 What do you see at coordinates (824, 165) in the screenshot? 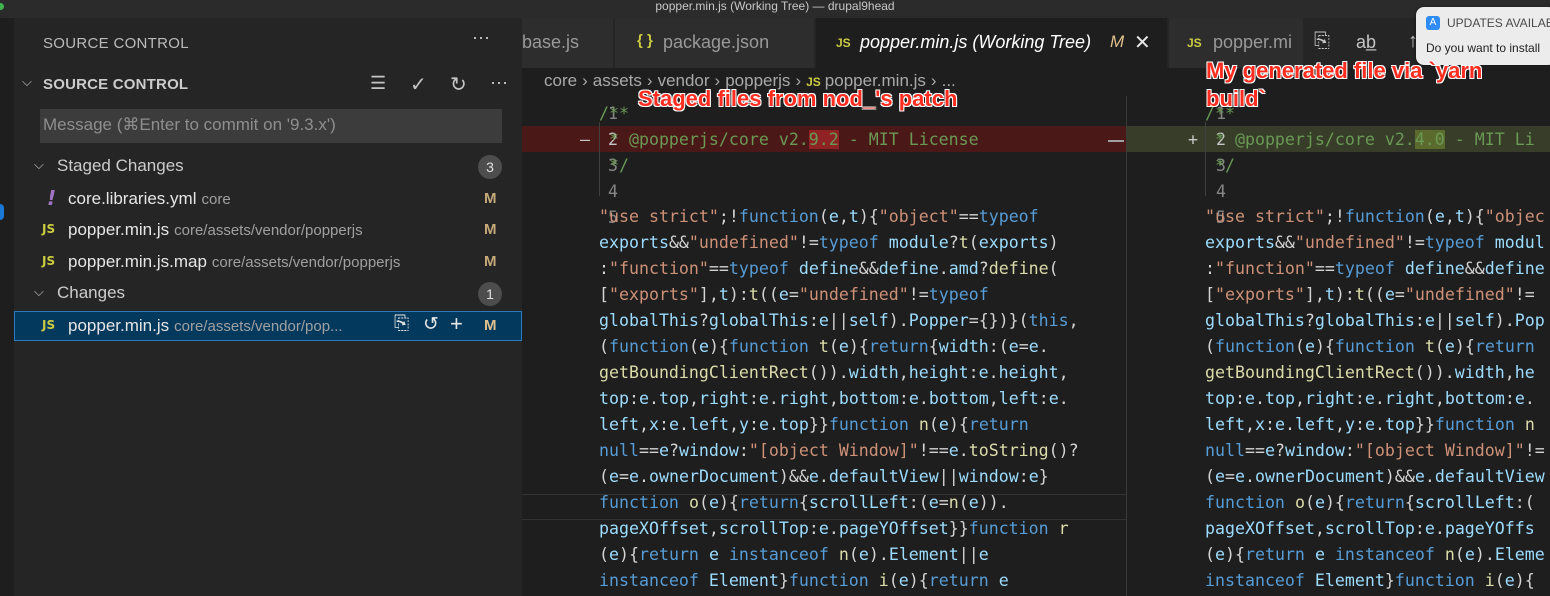
I see `code-line: 3 */` at bounding box center [824, 165].